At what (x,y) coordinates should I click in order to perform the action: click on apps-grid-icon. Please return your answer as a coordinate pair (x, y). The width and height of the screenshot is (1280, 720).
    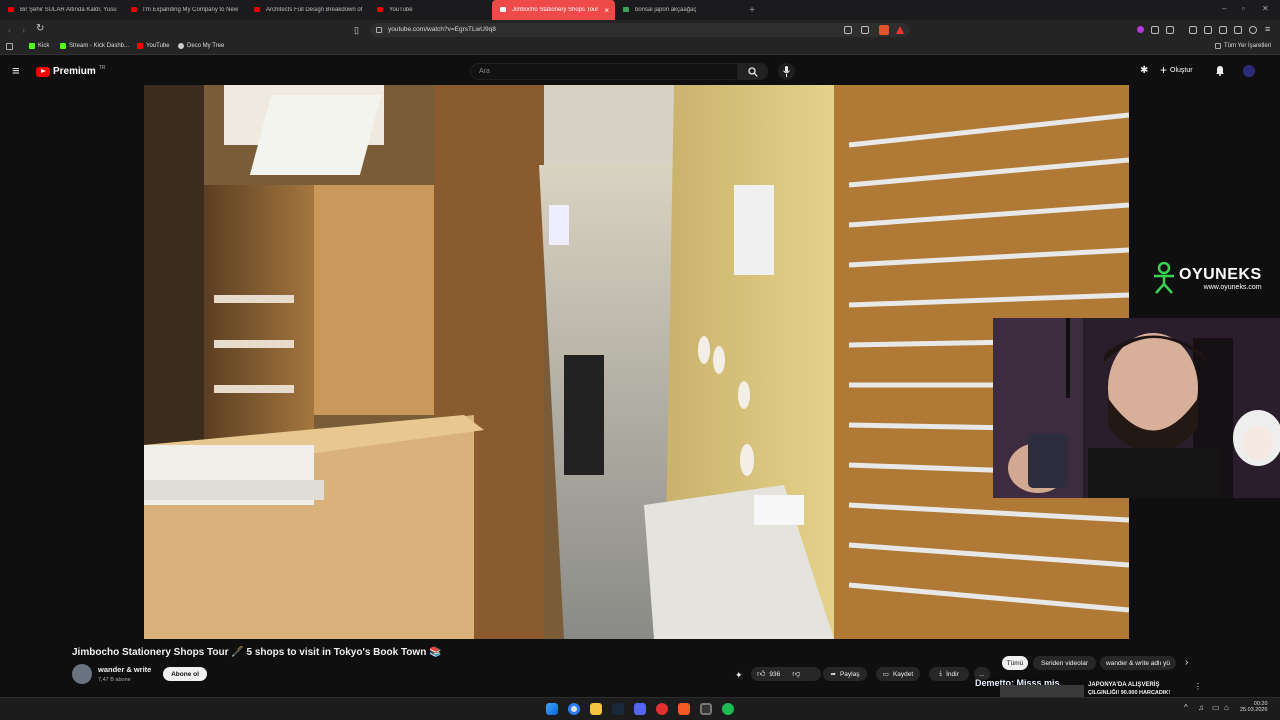
    Looking at the image, I should click on (9, 46).